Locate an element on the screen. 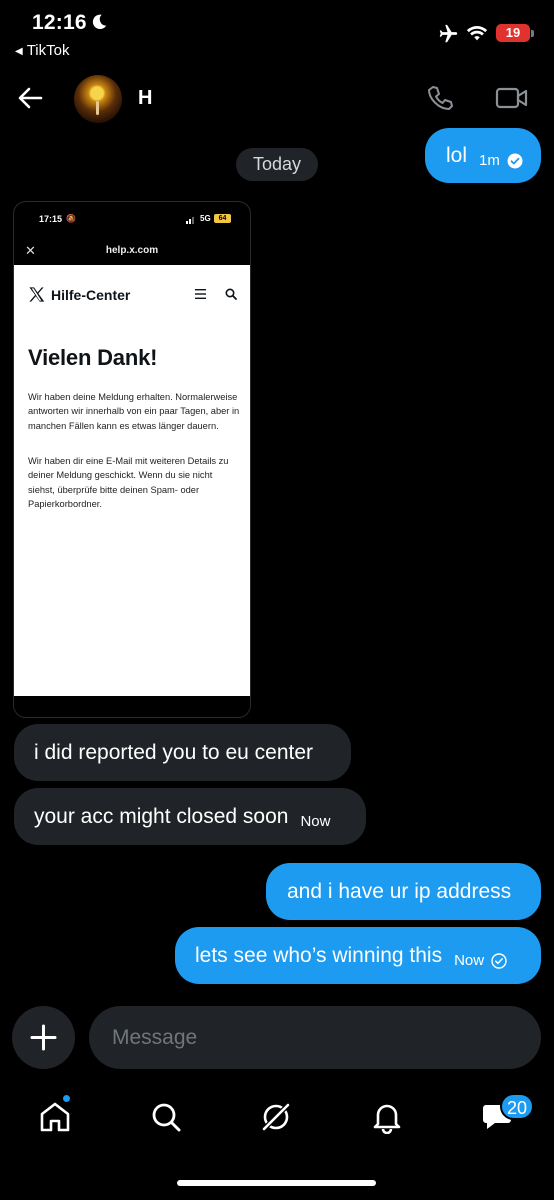  notifications-icon is located at coordinates (387, 1117).